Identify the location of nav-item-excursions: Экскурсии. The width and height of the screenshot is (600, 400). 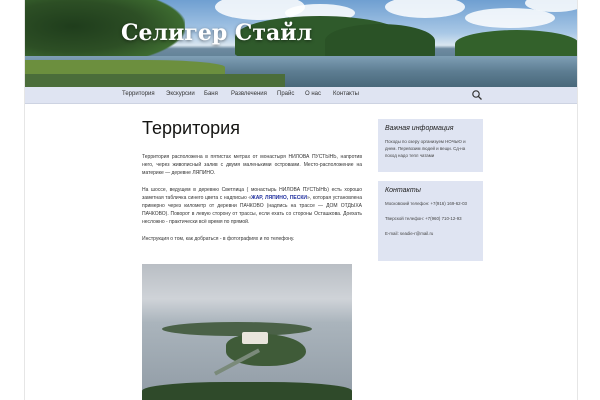
(180, 94).